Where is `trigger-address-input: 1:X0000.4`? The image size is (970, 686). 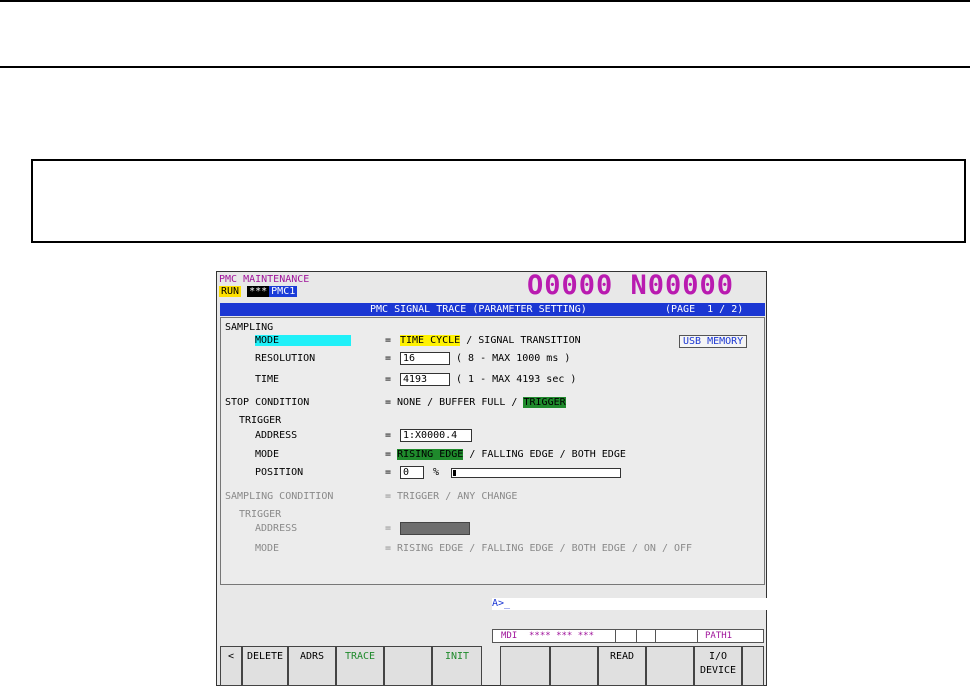 trigger-address-input: 1:X0000.4 is located at coordinates (436, 435).